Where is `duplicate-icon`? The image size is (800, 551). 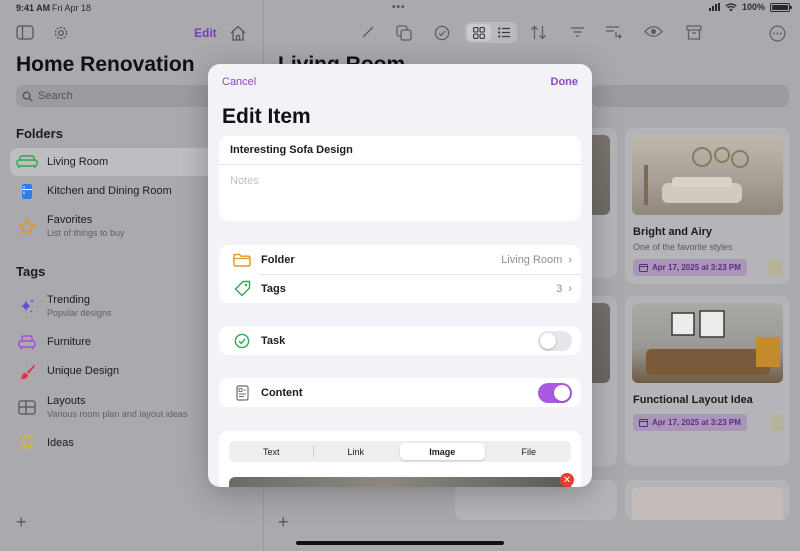 duplicate-icon is located at coordinates (404, 35).